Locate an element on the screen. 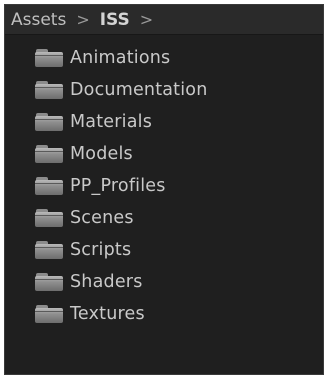 The image size is (329, 379). folder-item-animations: Animations is located at coordinates (164, 58).